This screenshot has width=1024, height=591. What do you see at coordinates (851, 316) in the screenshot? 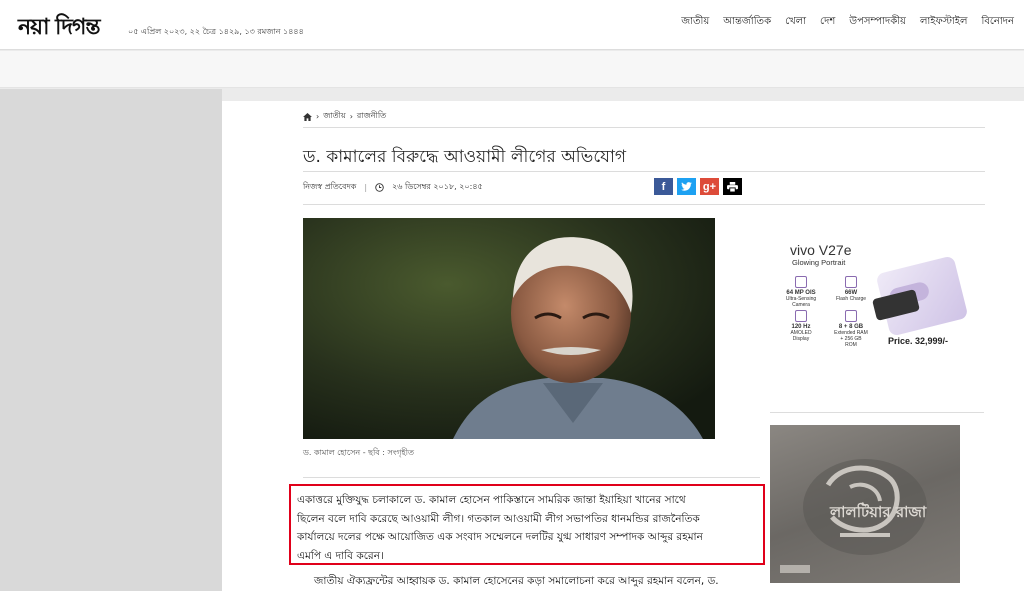
I see `memory-icon` at bounding box center [851, 316].